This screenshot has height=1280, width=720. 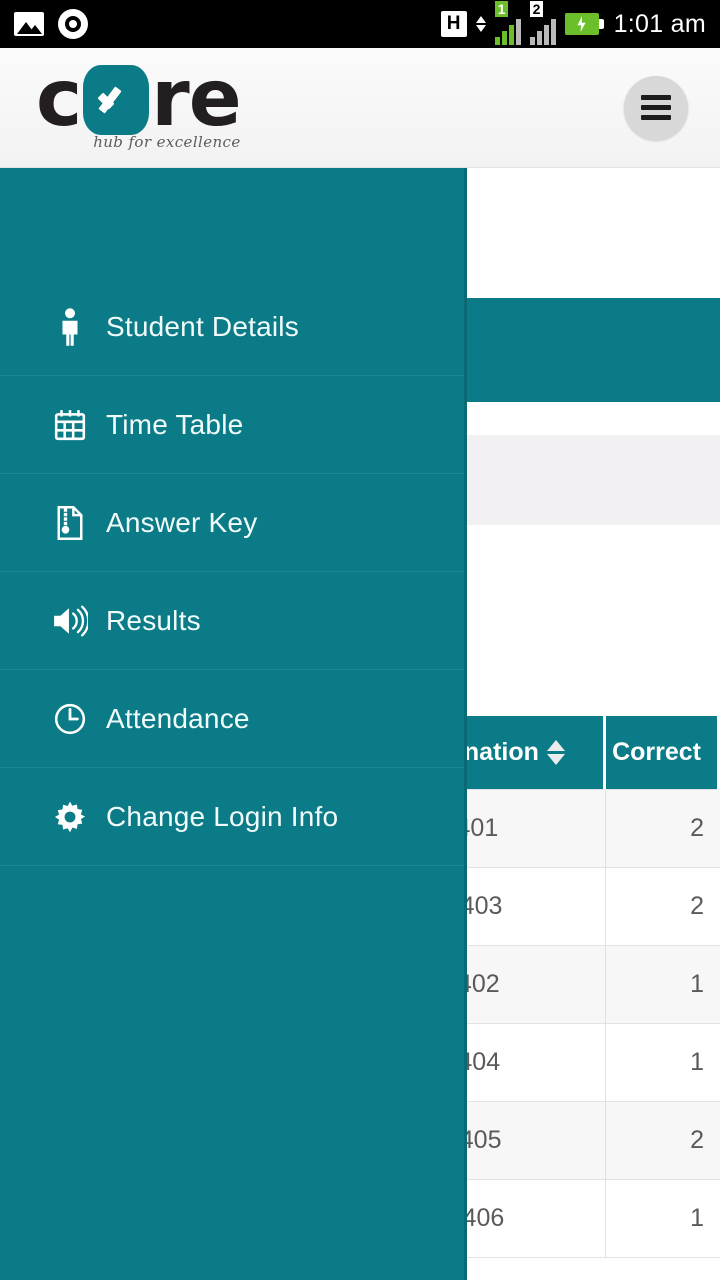 What do you see at coordinates (70, 425) in the screenshot?
I see `calendar-icon` at bounding box center [70, 425].